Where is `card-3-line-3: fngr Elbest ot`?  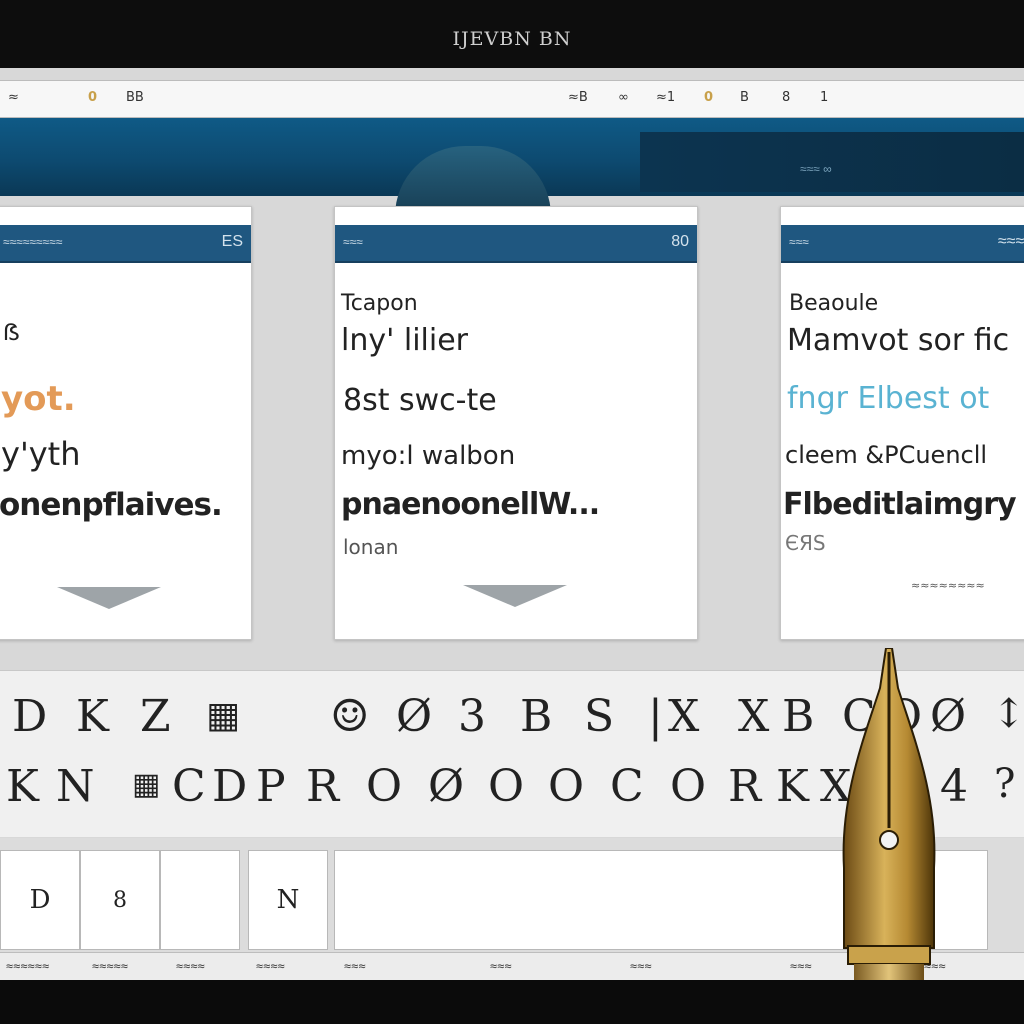
card-3-line-3: fngr Elbest ot is located at coordinates (888, 398).